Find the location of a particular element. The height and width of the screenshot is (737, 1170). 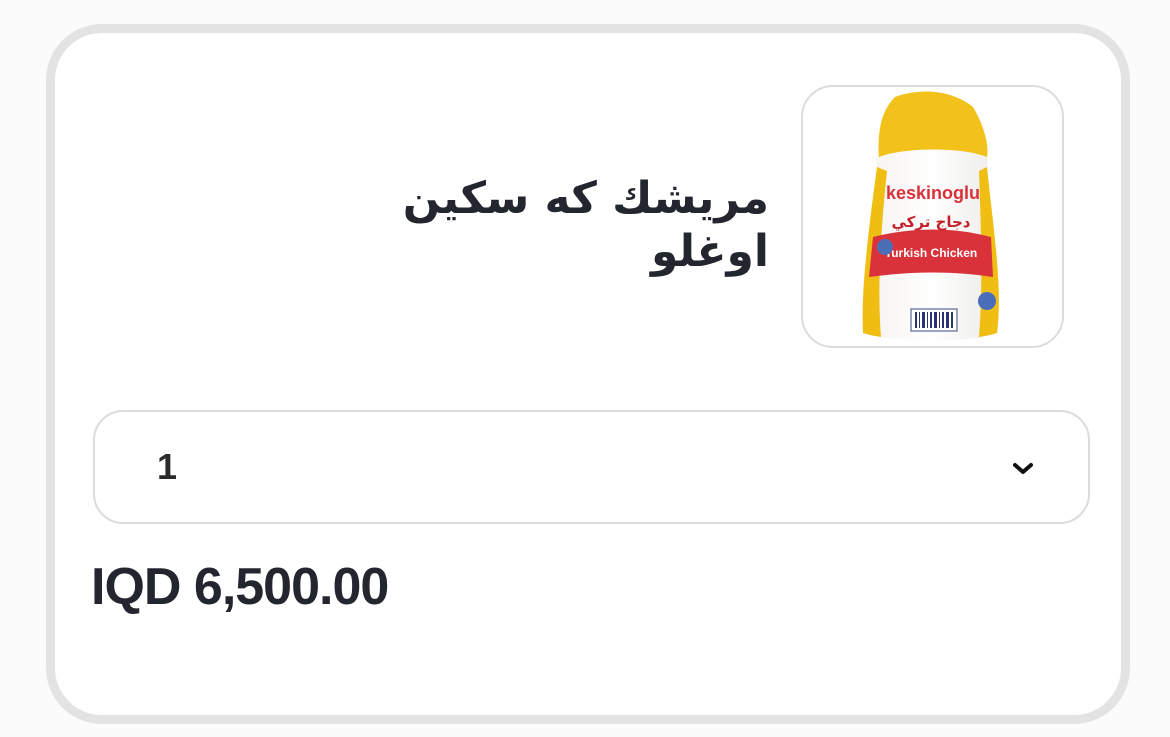

product-price: IQD 6,500.00 is located at coordinates (240, 587).